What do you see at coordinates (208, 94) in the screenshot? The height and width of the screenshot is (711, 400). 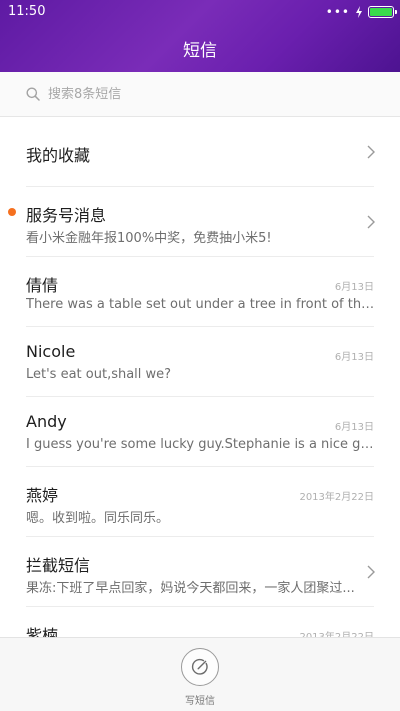 I see `search-input` at bounding box center [208, 94].